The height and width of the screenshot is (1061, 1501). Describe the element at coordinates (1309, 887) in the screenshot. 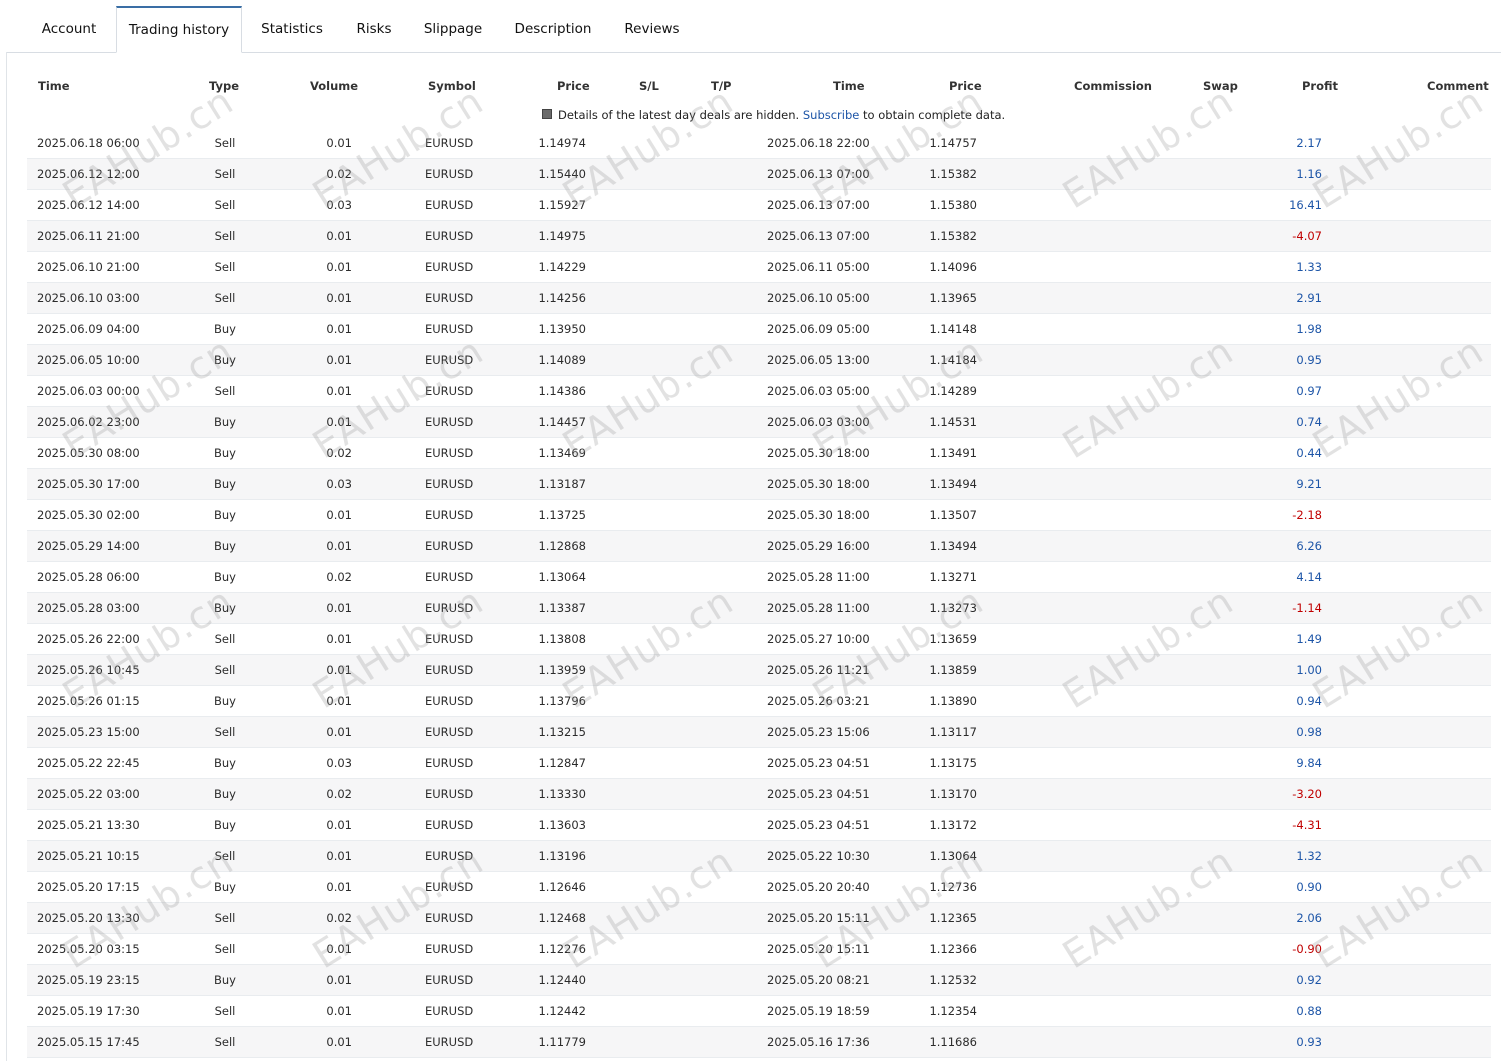

I see `cell-profit: 0.90` at that location.